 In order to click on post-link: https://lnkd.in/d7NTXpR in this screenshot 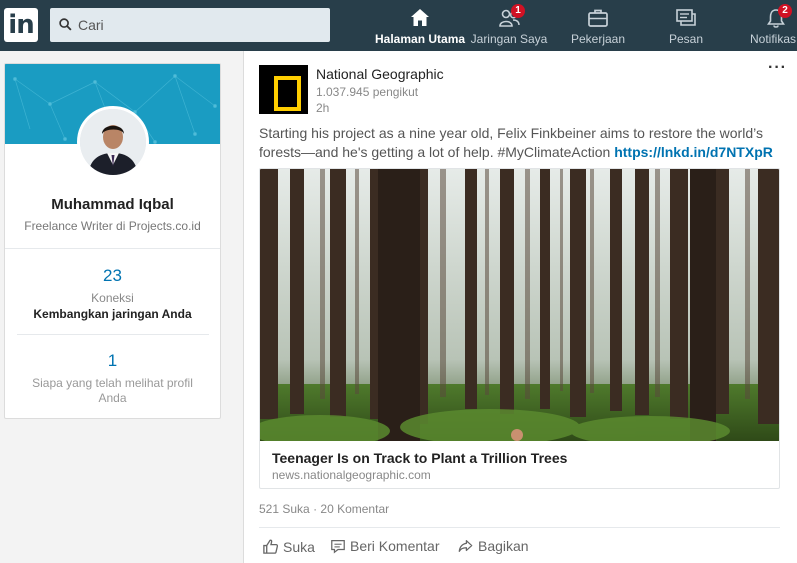, I will do `click(693, 152)`.